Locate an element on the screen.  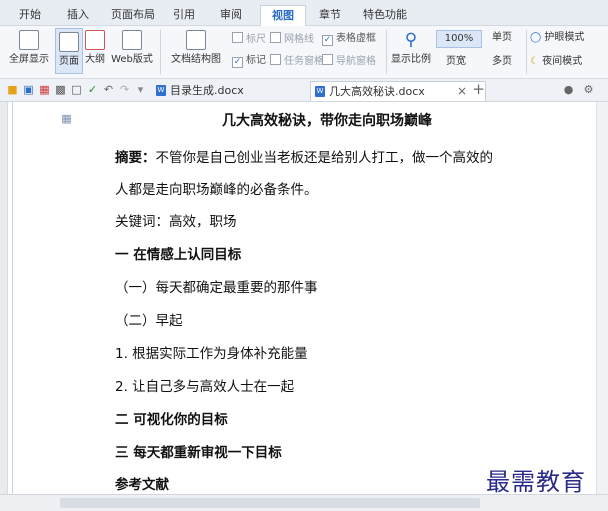
tab-chapter: 章节 is located at coordinates (330, 15).